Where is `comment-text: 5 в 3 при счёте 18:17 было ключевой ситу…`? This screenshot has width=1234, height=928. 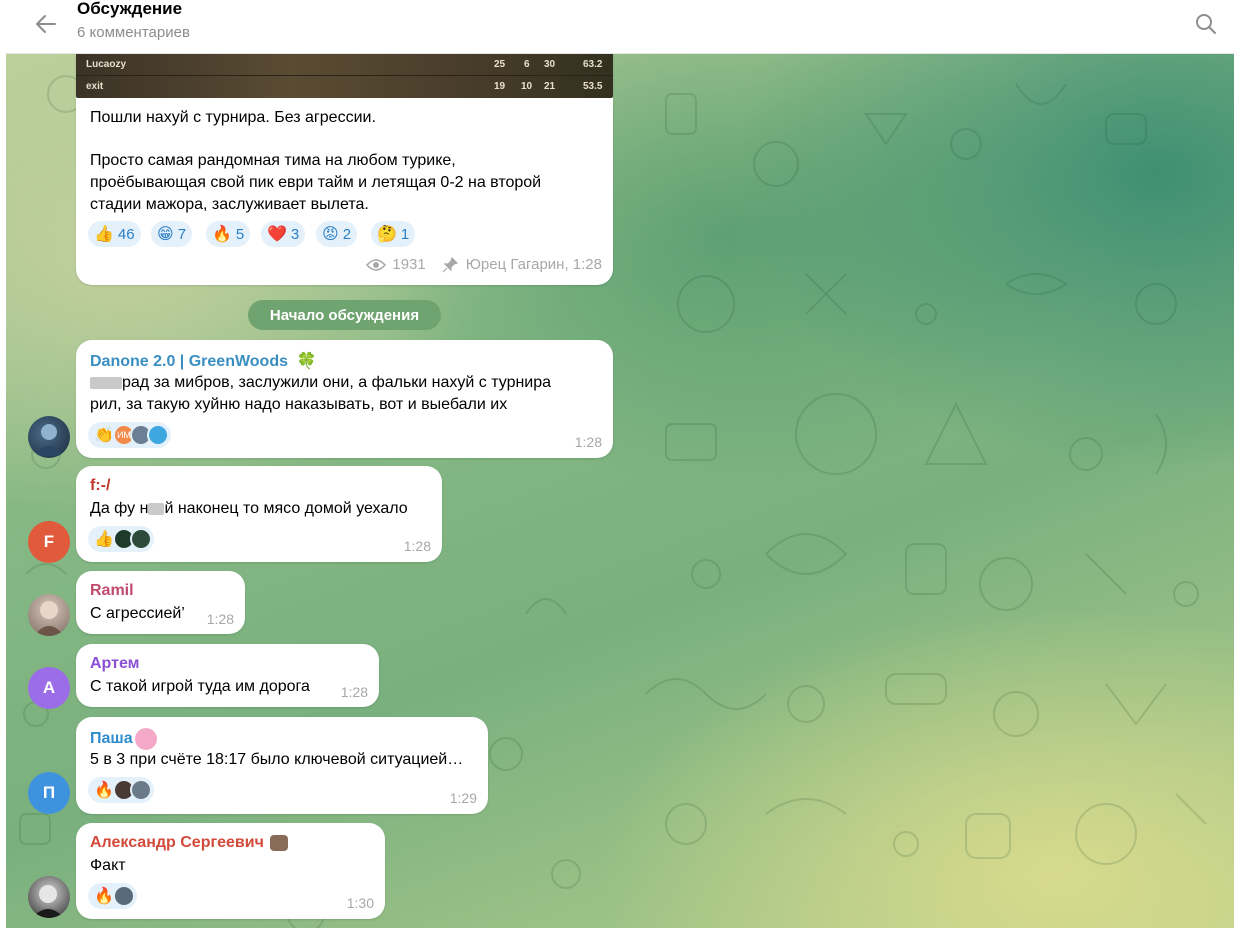
comment-text: 5 в 3 при счёте 18:17 было ключевой ситу… is located at coordinates (277, 759).